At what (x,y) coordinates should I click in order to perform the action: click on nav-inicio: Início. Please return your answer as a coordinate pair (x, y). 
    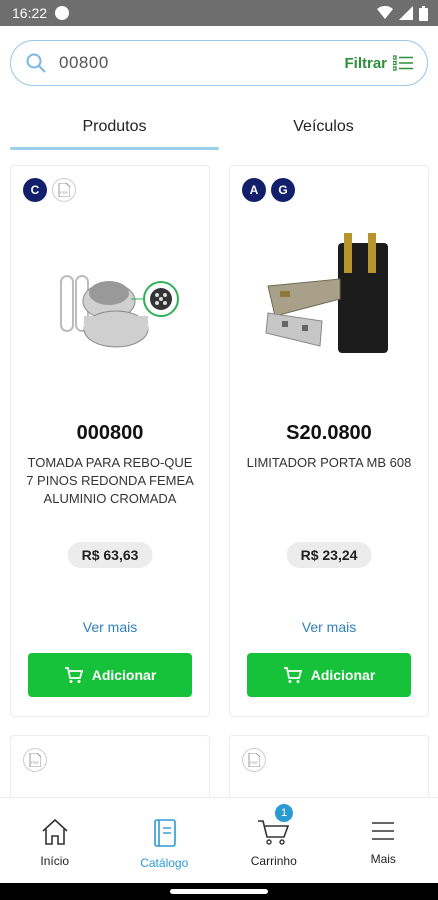
    Looking at the image, I should click on (55, 840).